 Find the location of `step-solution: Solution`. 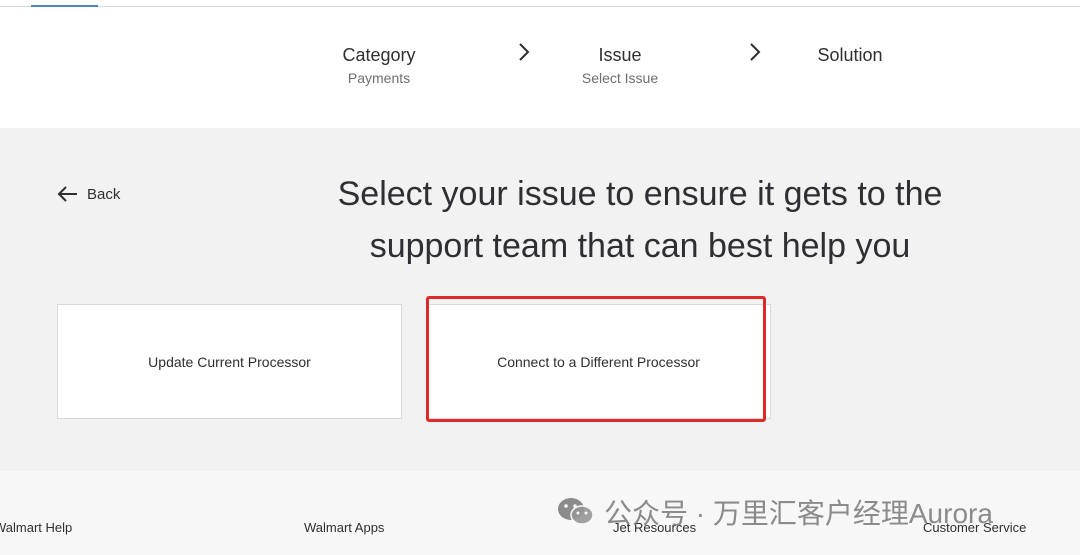

step-solution: Solution is located at coordinates (850, 55).